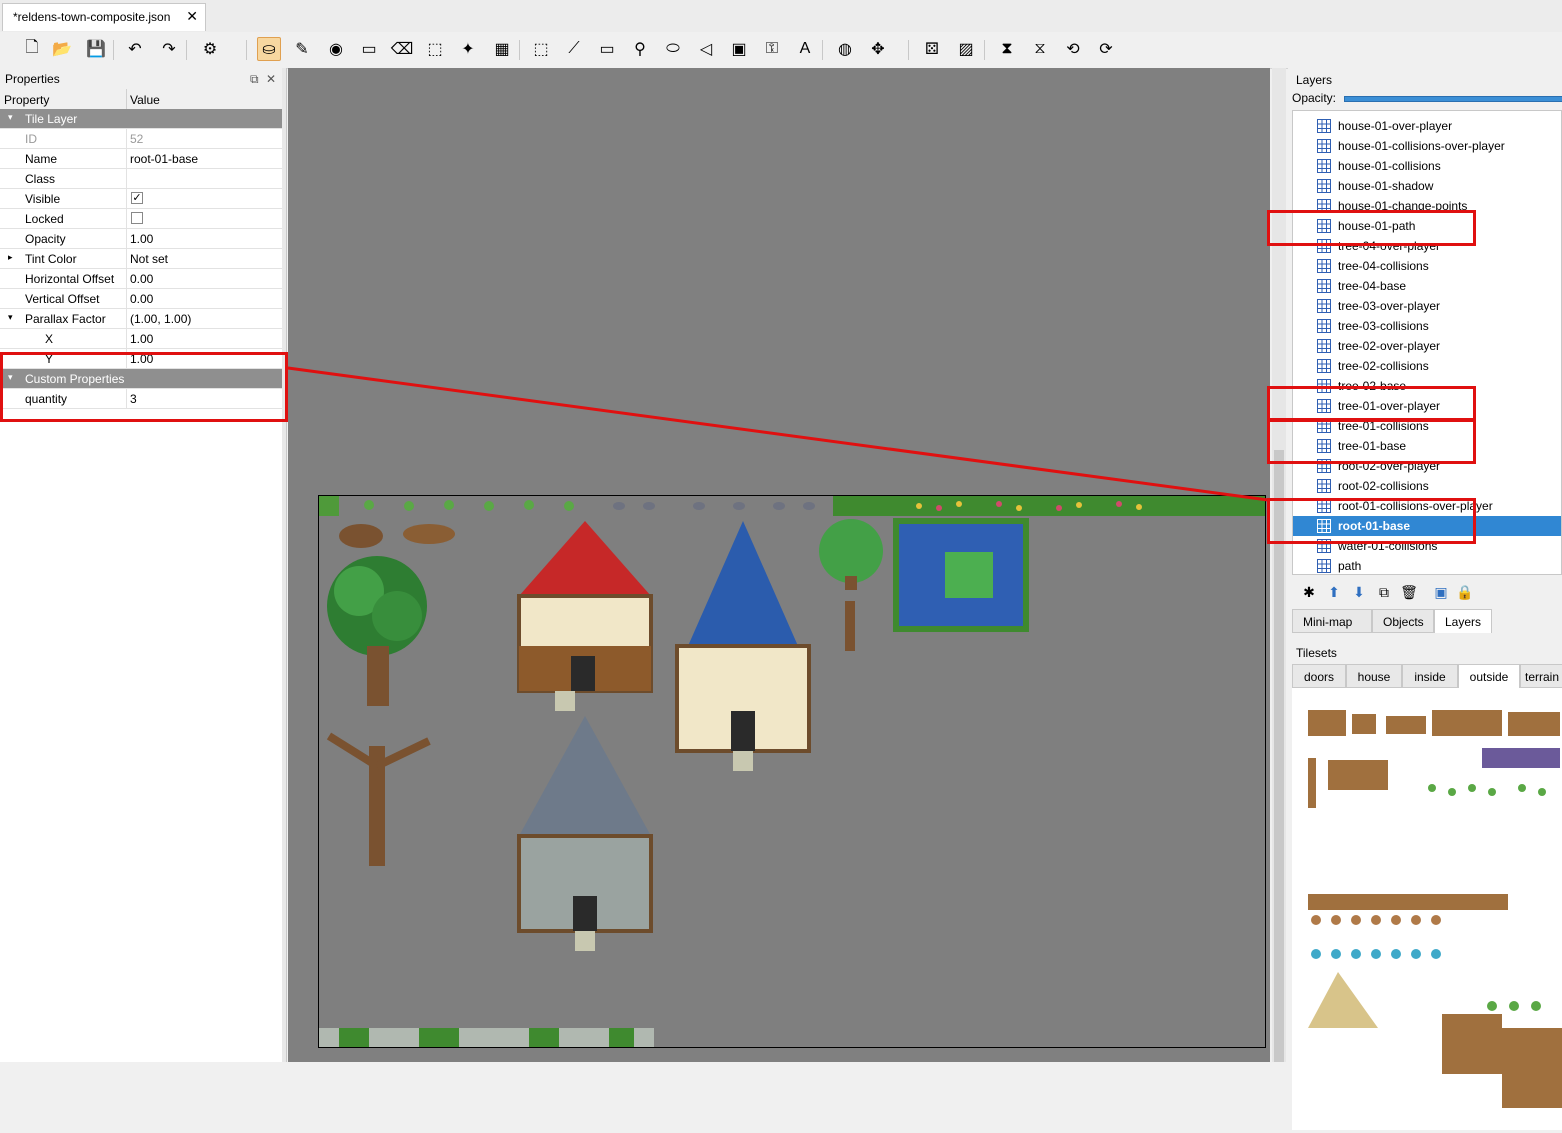 The width and height of the screenshot is (1562, 1133). I want to click on expand-caret-icon: ▸, so click(10, 257).